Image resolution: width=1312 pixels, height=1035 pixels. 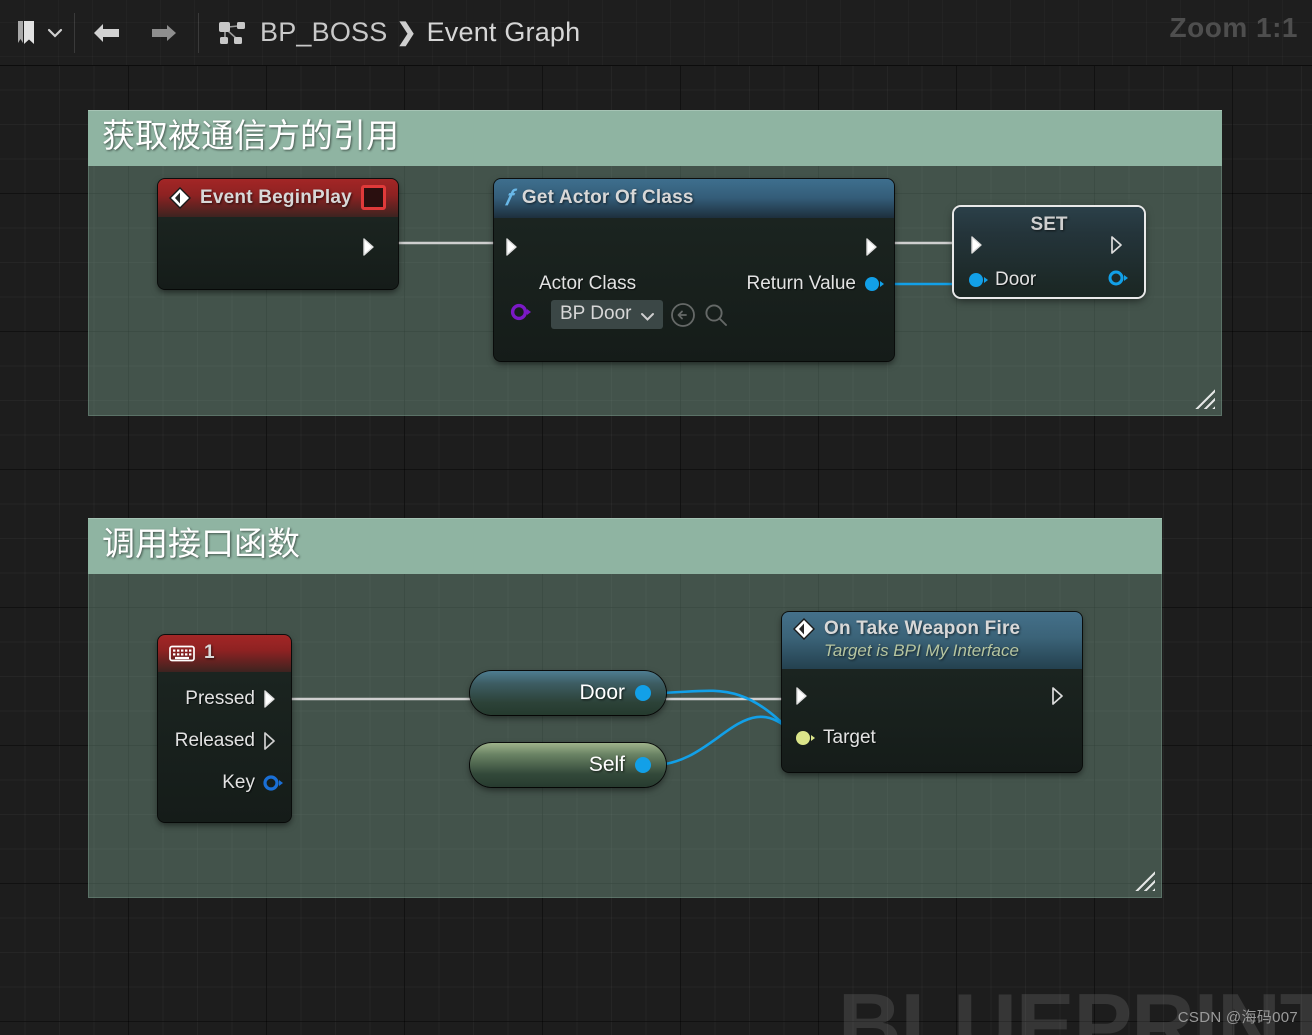 I want to click on pin-row-key: Key, so click(x=252, y=783).